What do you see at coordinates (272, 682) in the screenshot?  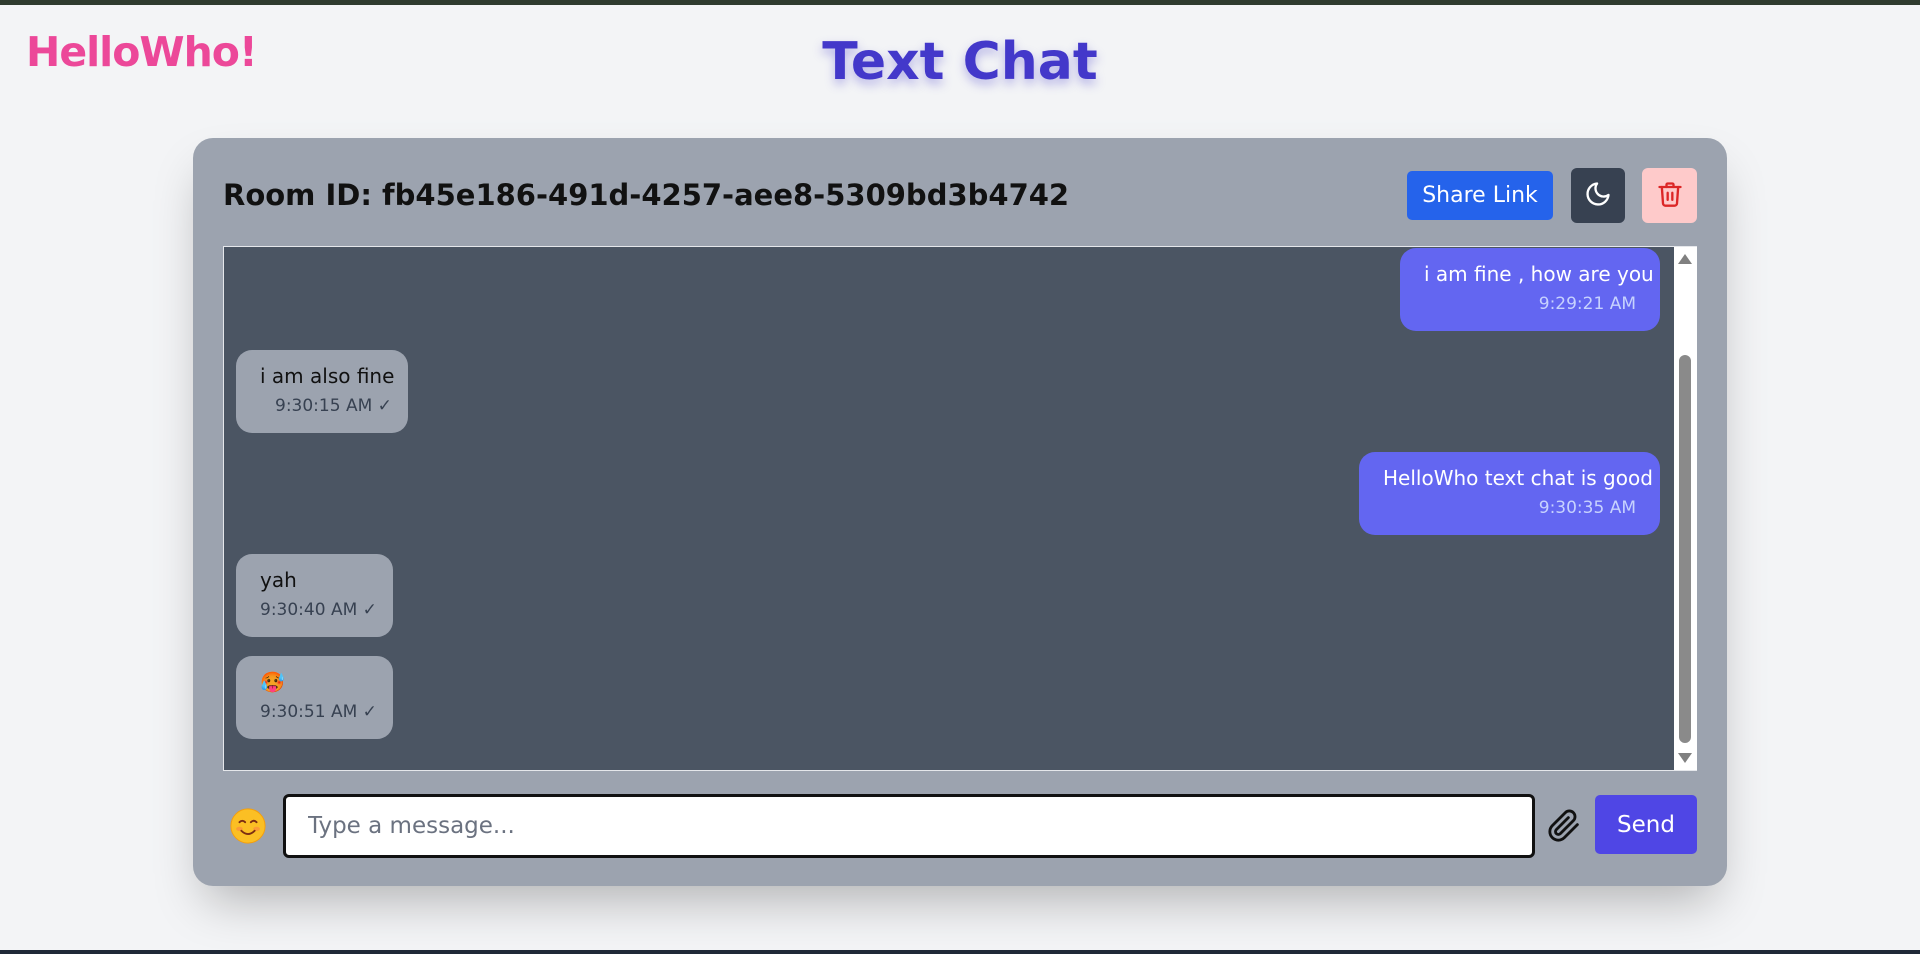 I see `message-text: 🥵` at bounding box center [272, 682].